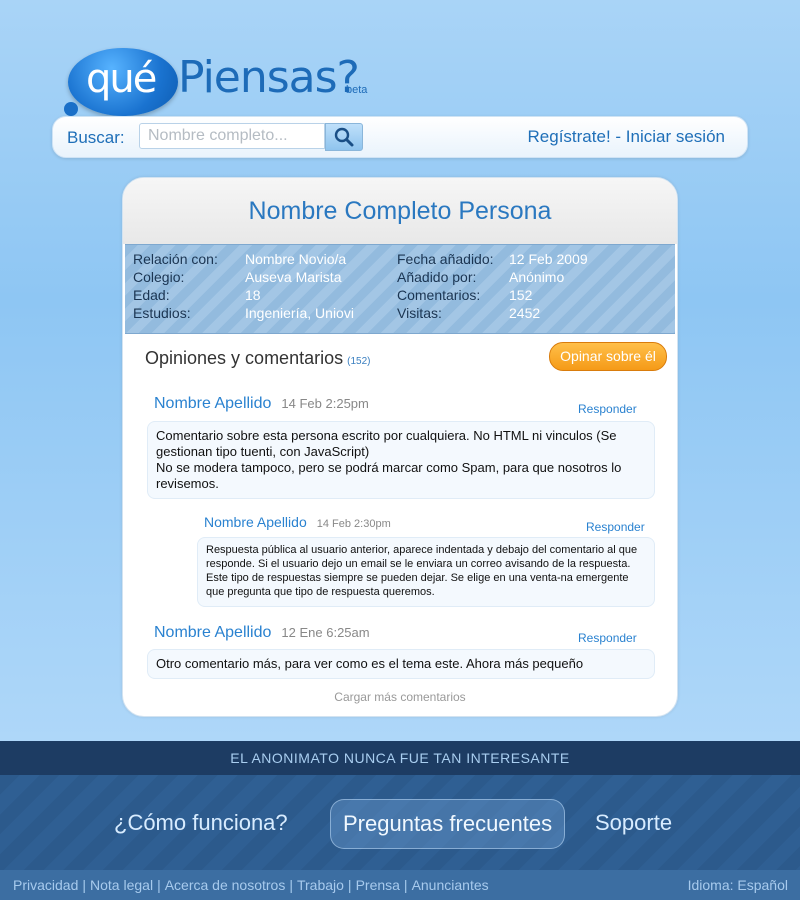 This screenshot has height=900, width=800. Describe the element at coordinates (175, 259) in the screenshot. I see `info-label: Relación con:` at that location.